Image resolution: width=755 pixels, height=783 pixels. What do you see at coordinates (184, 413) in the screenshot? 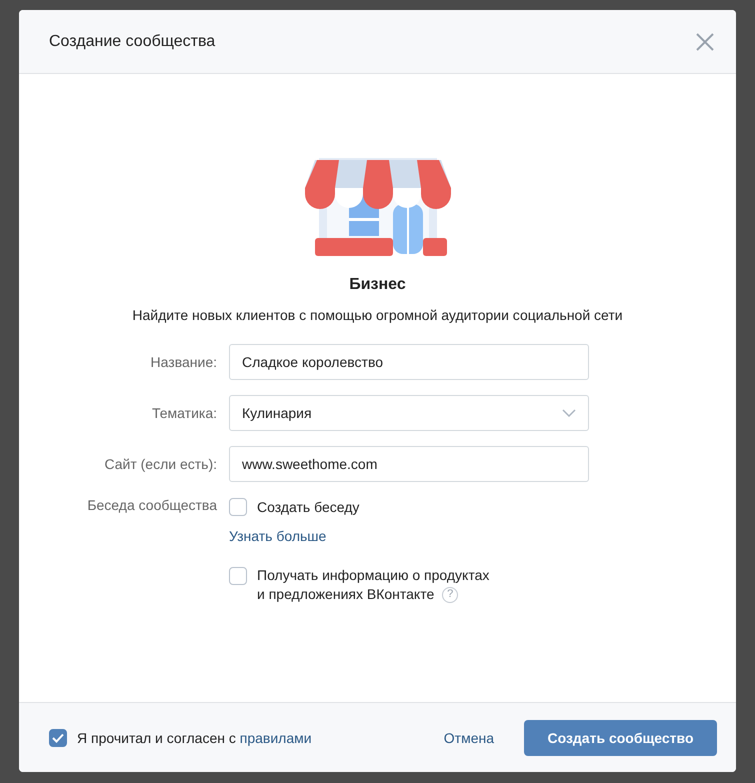
I see `field-label: Тематика:` at bounding box center [184, 413].